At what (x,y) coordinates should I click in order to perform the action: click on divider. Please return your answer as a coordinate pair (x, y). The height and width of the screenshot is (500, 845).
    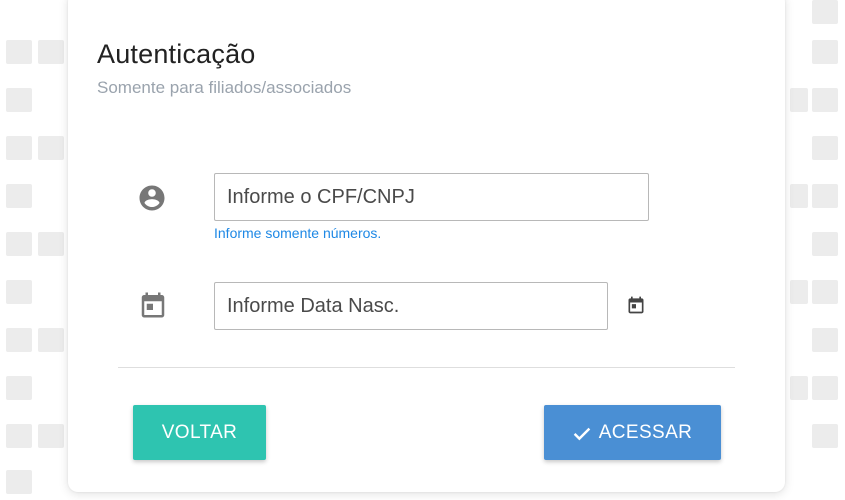
    Looking at the image, I should click on (426, 367).